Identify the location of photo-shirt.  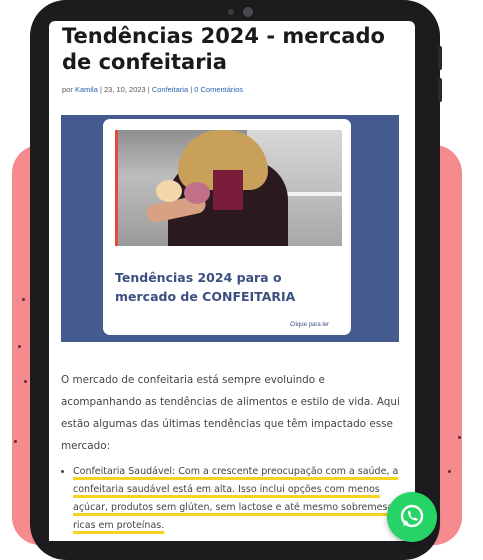
(228, 190).